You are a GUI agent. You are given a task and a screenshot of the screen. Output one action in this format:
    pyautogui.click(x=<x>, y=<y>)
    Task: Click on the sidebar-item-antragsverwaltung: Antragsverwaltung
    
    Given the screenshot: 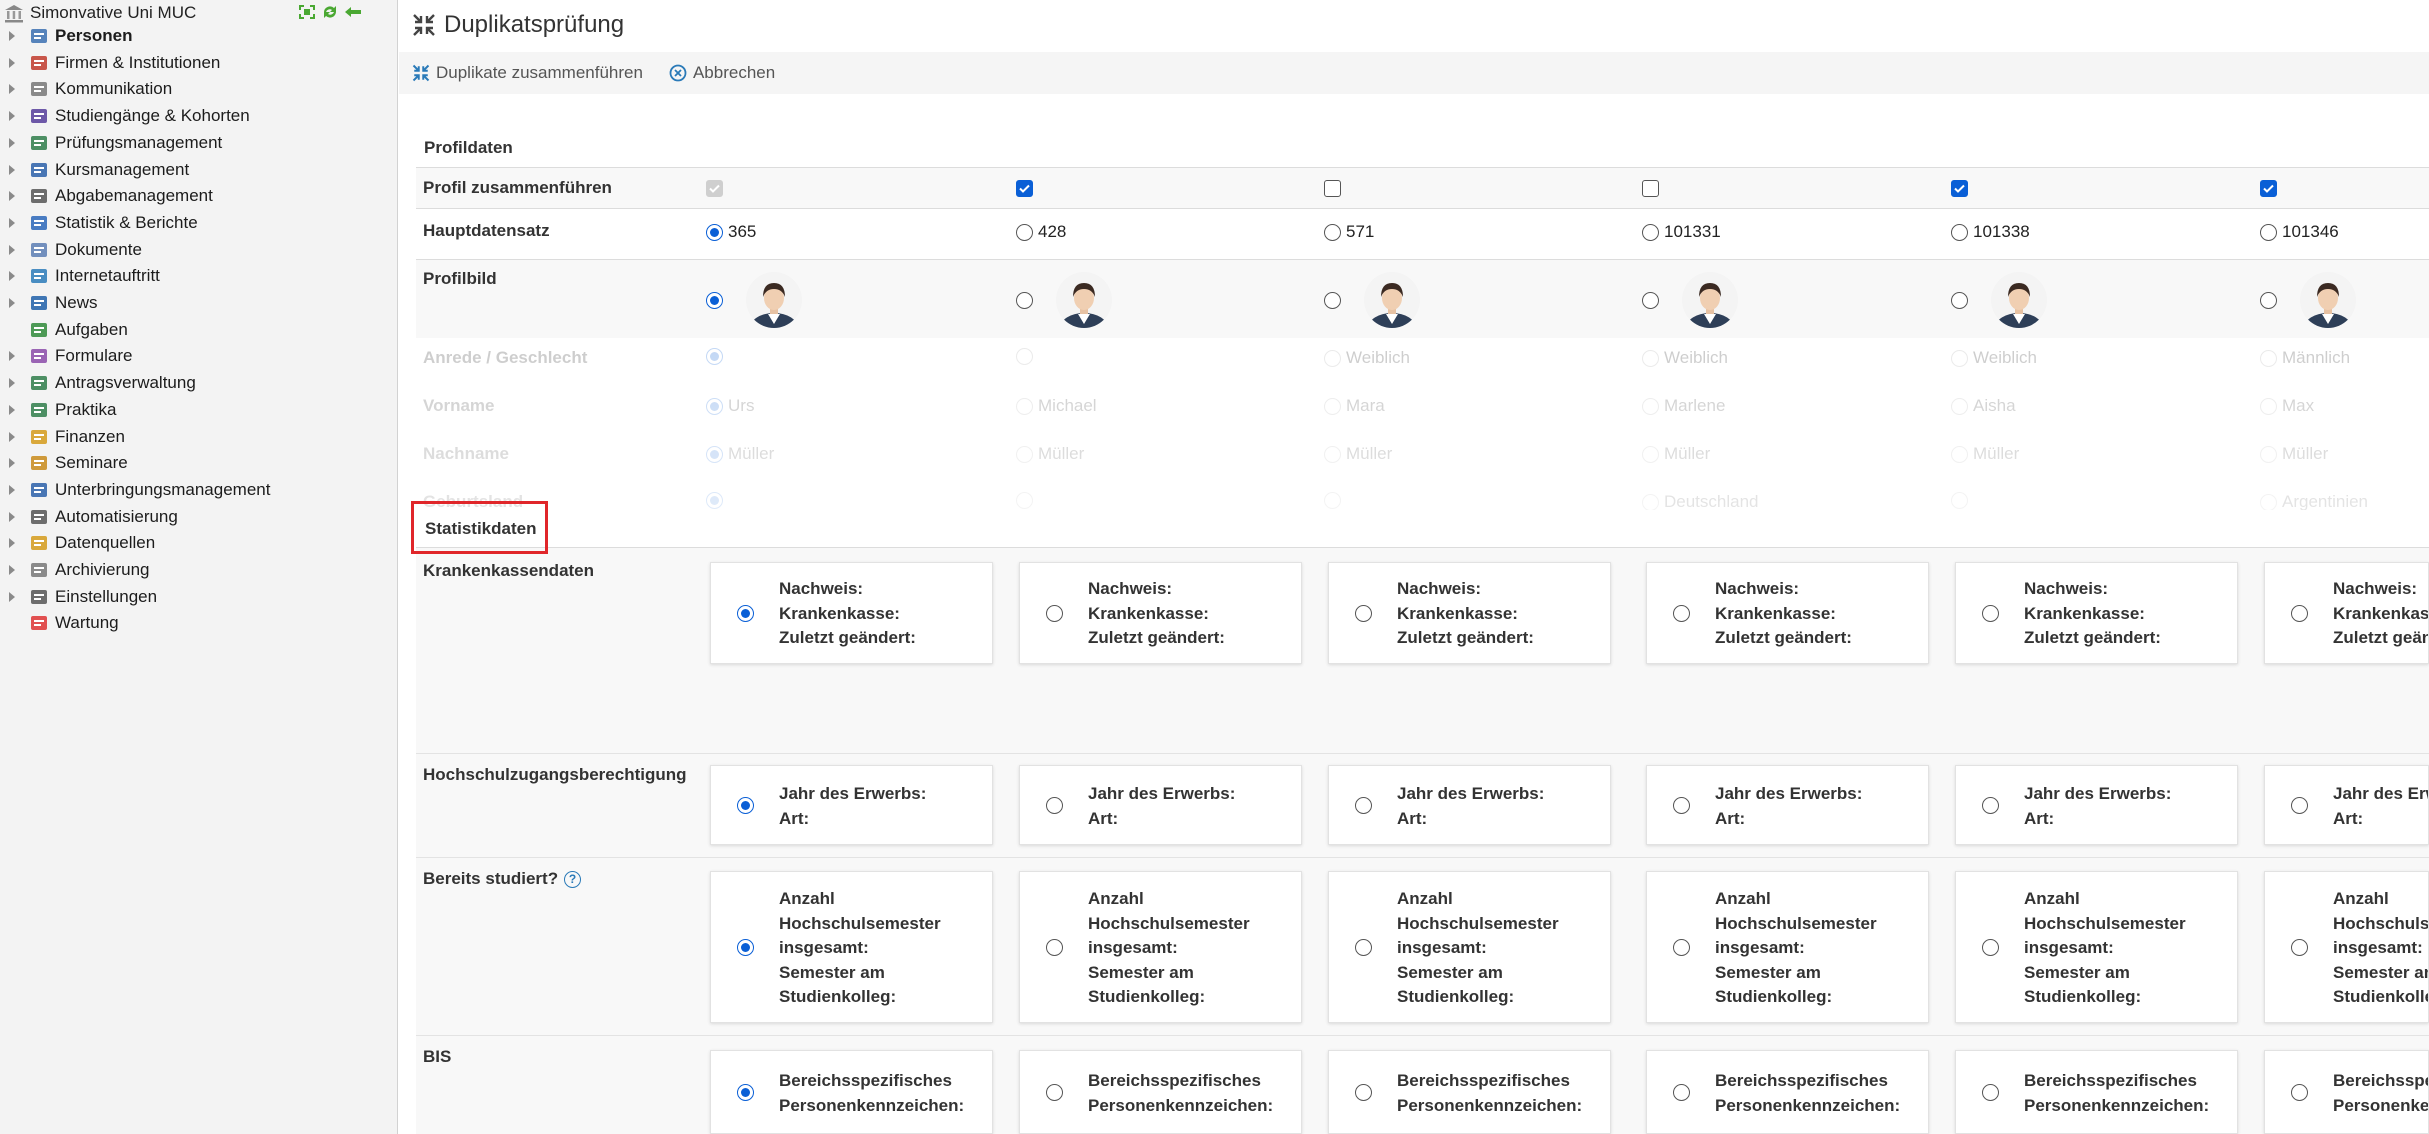 What is the action you would take?
    pyautogui.click(x=198, y=383)
    